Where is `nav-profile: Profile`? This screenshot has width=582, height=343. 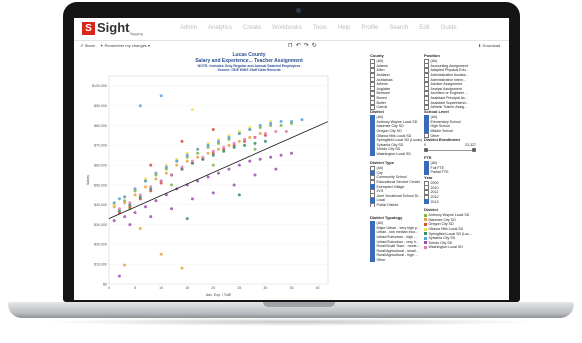
nav-profile: Profile is located at coordinates (369, 28).